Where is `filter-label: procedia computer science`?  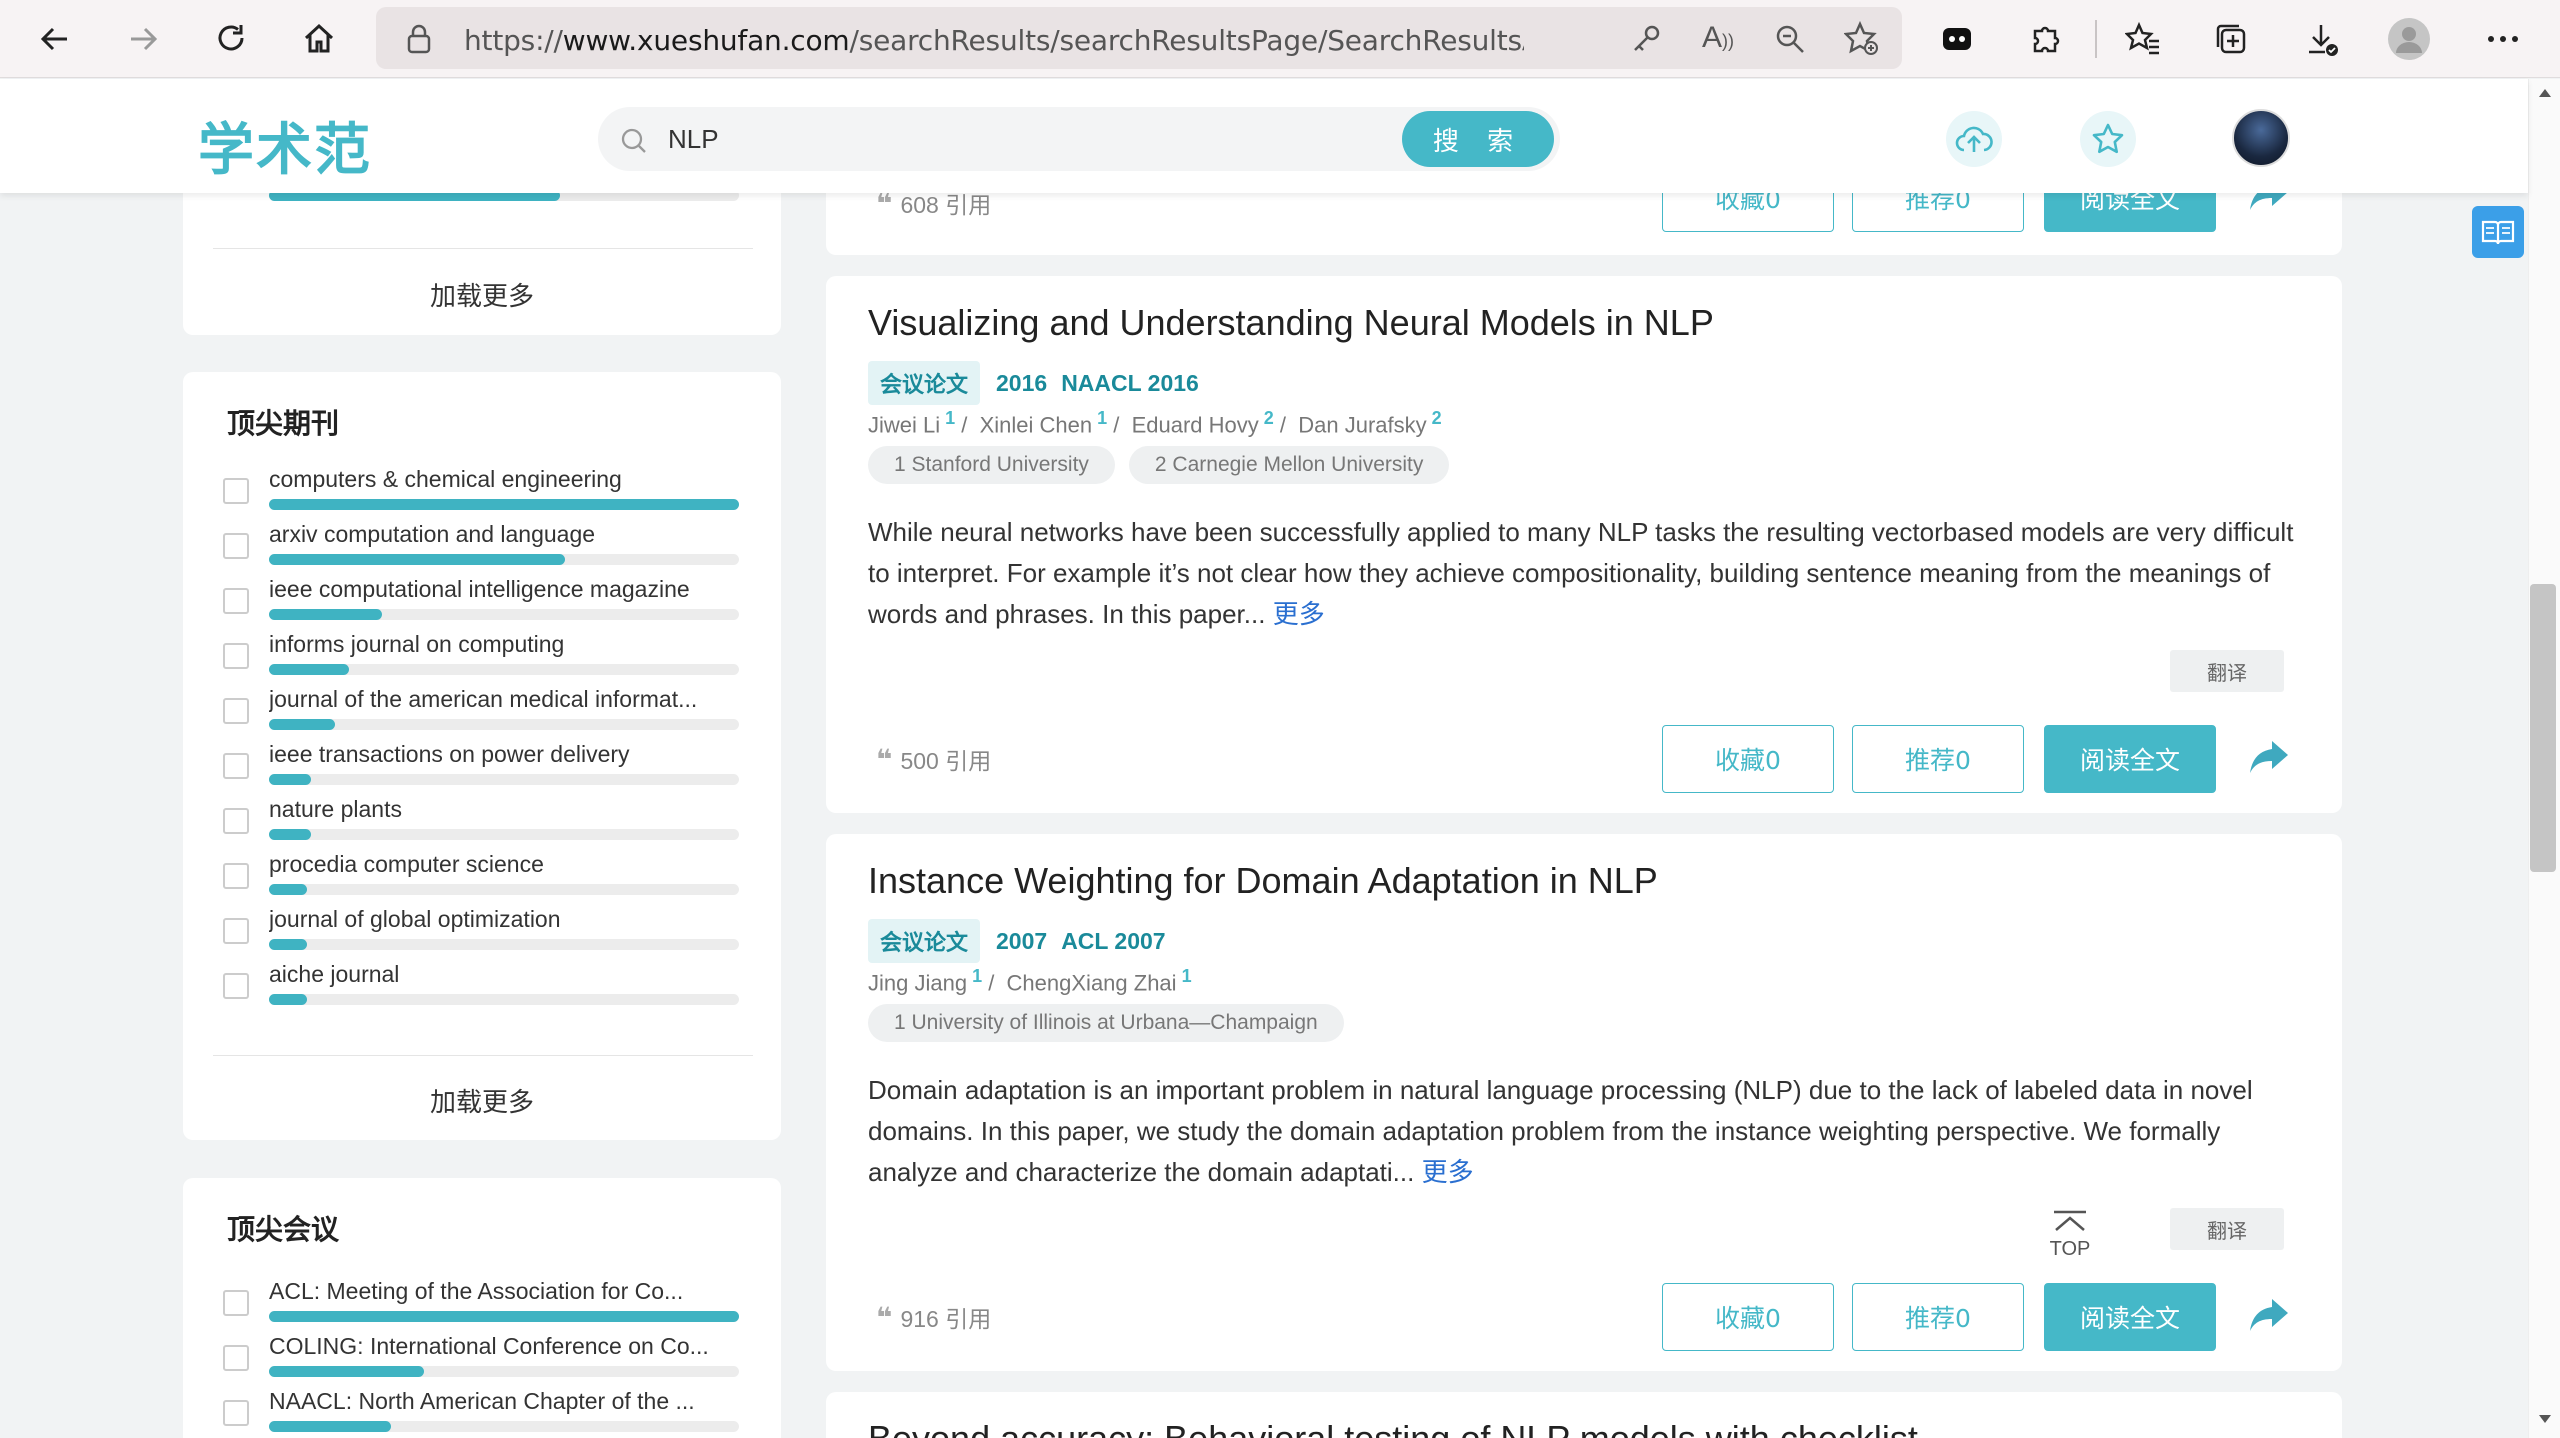
filter-label: procedia computer science is located at coordinates (505, 864).